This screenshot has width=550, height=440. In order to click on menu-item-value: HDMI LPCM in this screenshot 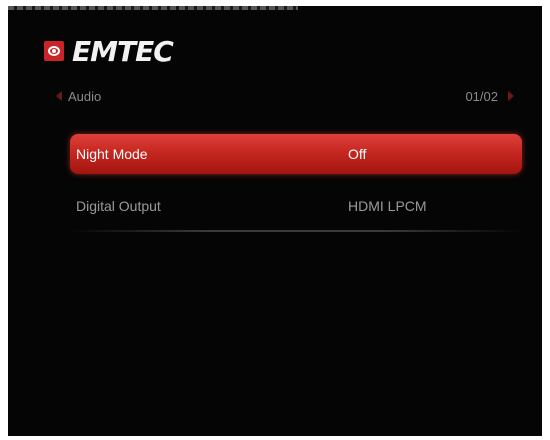, I will do `click(387, 206)`.